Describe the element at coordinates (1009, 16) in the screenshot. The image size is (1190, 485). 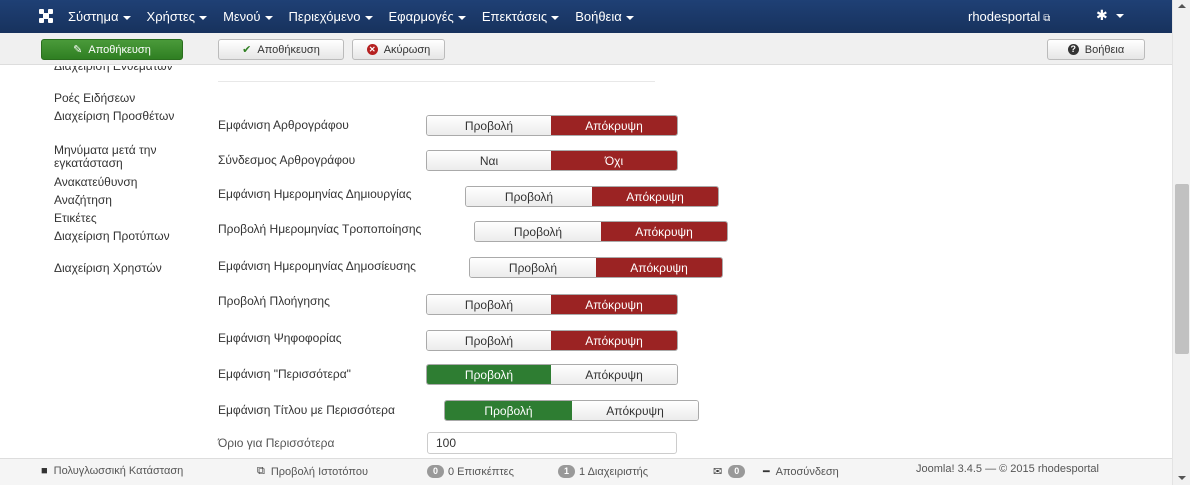
I see `site-link: rhodesportal ⧉` at that location.